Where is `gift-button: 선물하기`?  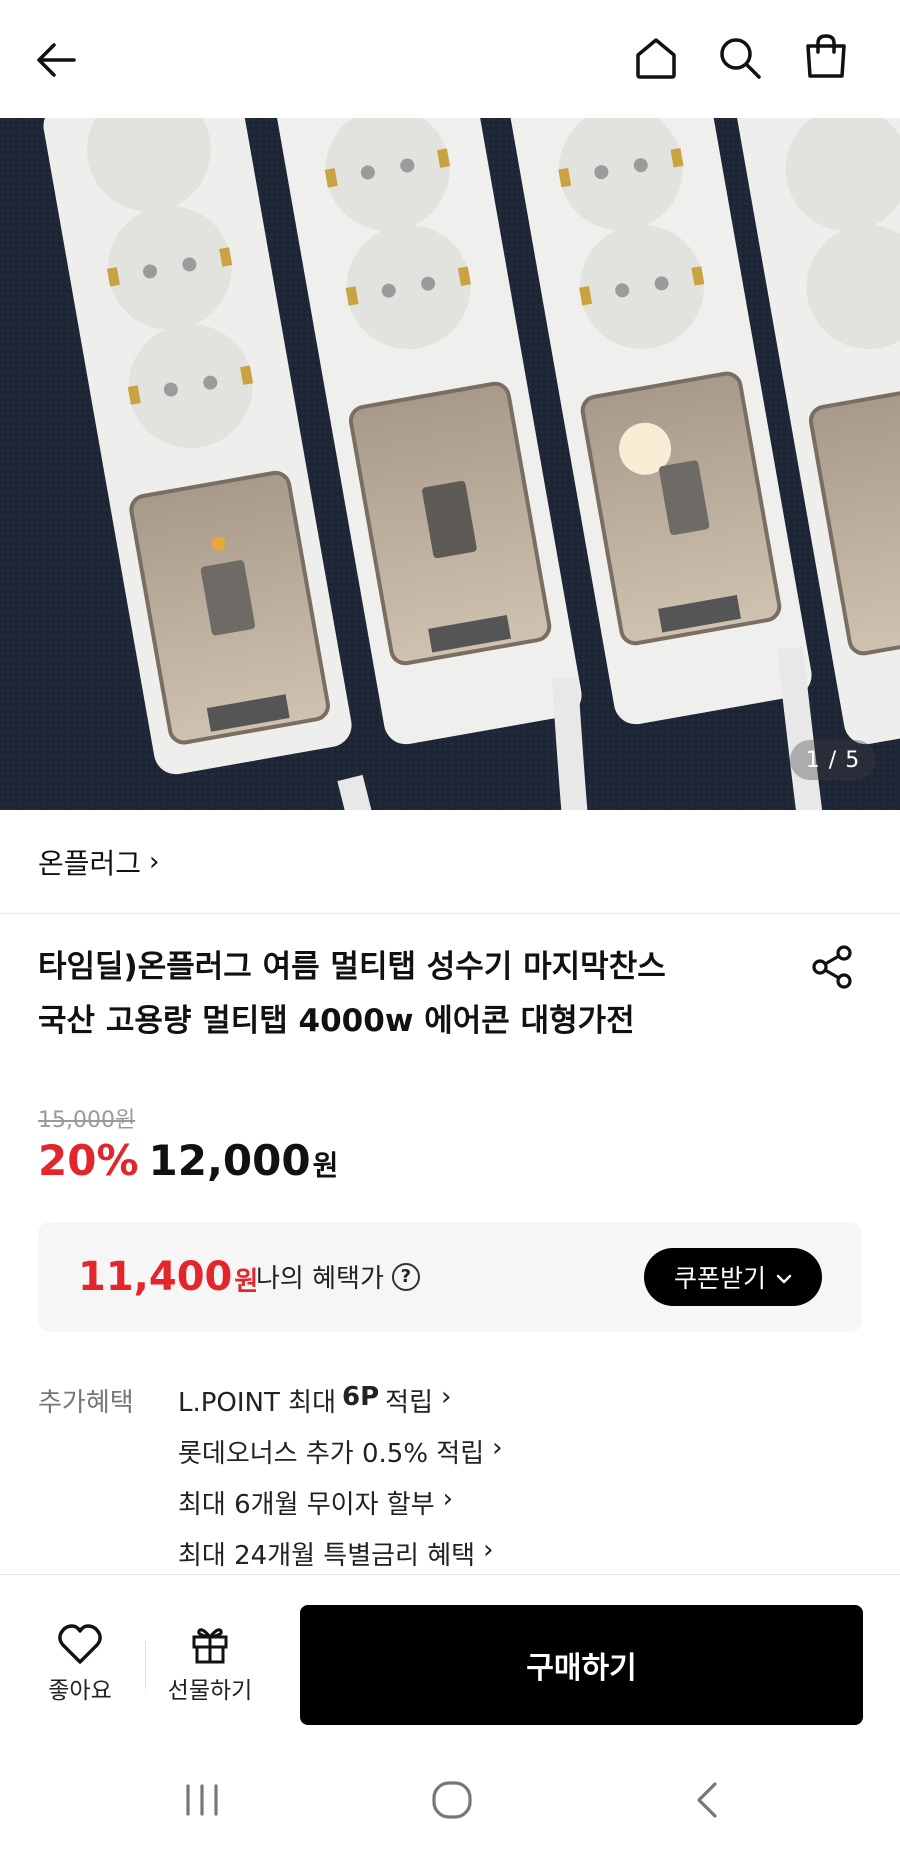
gift-button: 선물하기 is located at coordinates (210, 1664).